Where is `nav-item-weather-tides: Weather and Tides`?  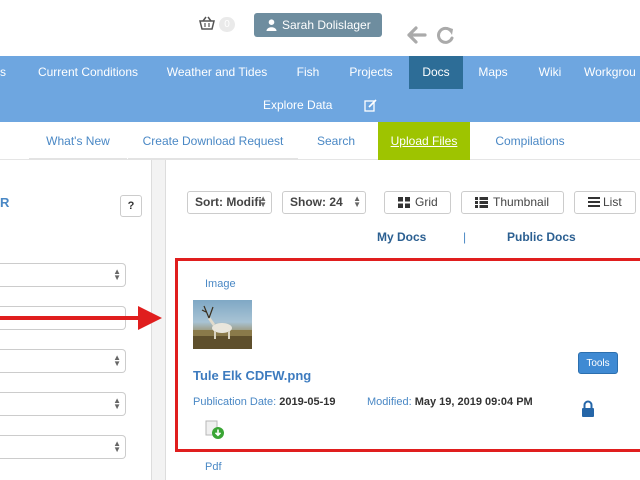 nav-item-weather-tides: Weather and Tides is located at coordinates (217, 72).